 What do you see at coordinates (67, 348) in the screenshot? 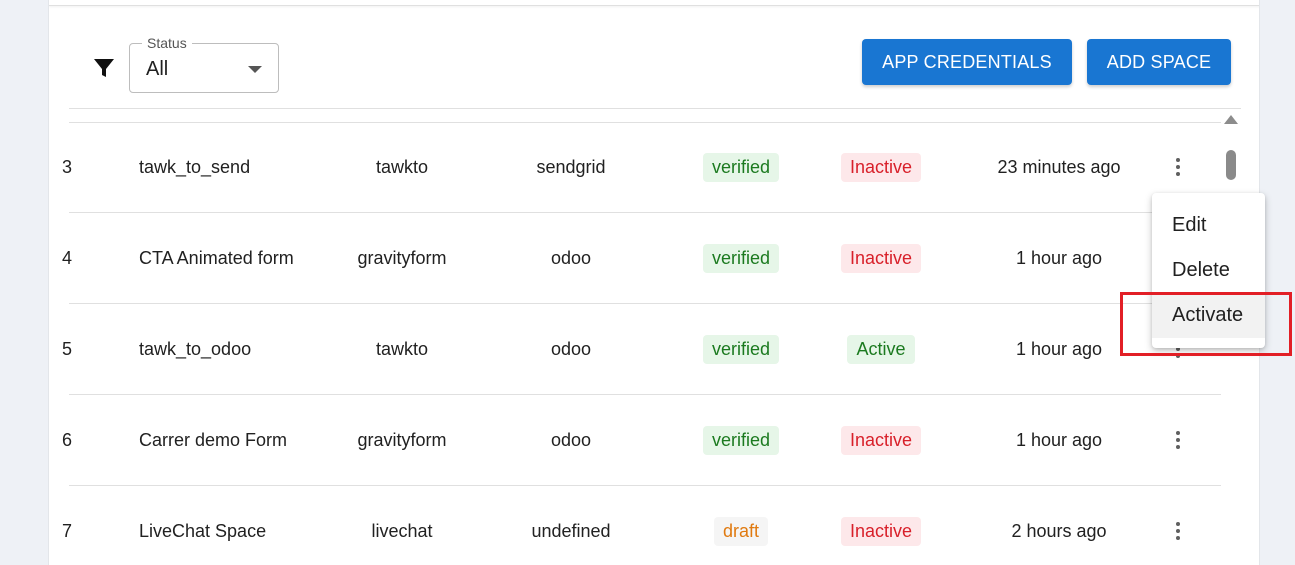
I see `row-id: 5` at bounding box center [67, 348].